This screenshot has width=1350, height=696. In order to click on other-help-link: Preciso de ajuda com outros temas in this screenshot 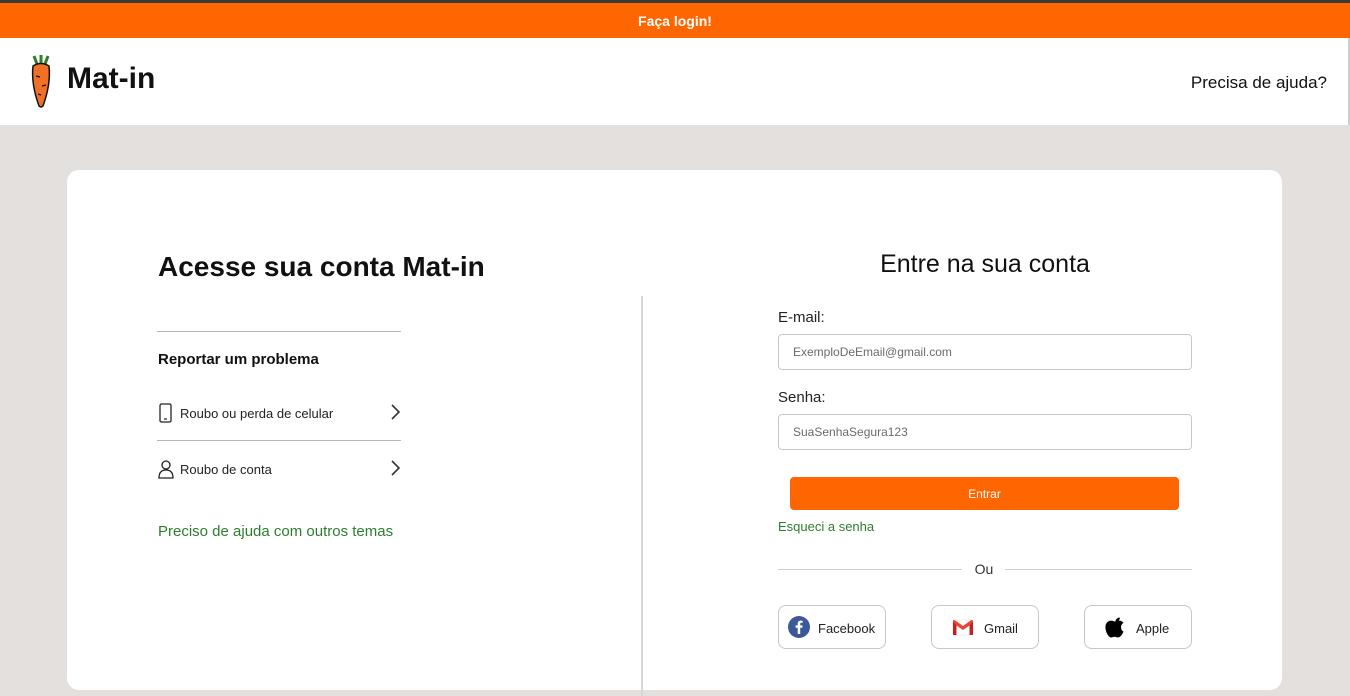, I will do `click(275, 531)`.